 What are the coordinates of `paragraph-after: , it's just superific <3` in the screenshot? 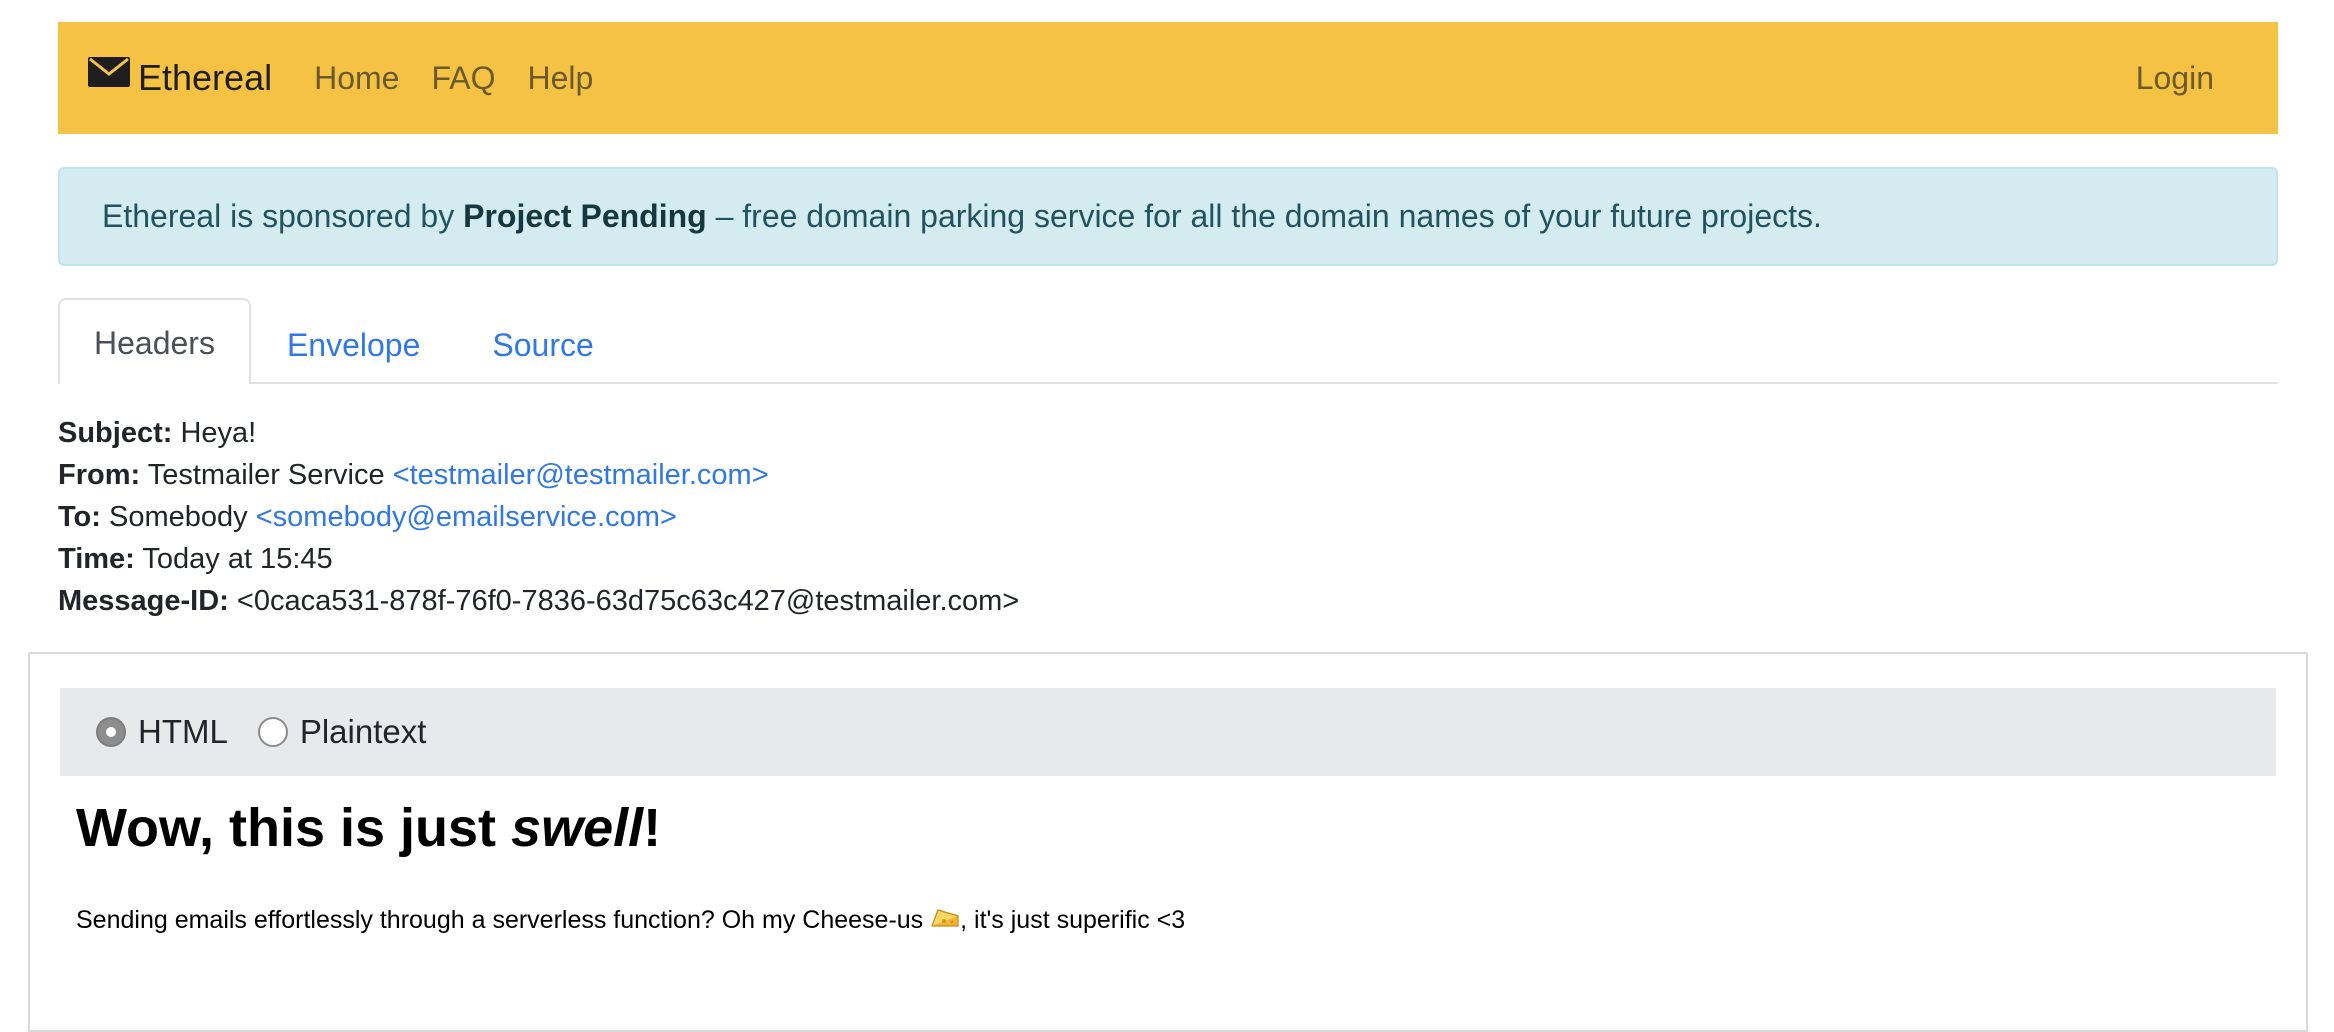 It's located at (1073, 920).